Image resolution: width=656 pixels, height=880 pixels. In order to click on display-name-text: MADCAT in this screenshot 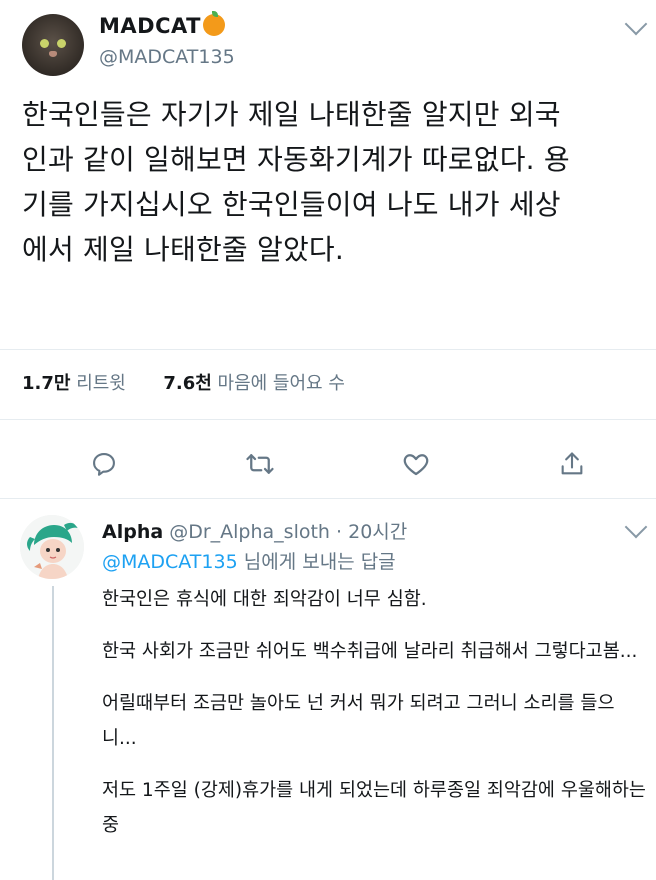, I will do `click(150, 26)`.